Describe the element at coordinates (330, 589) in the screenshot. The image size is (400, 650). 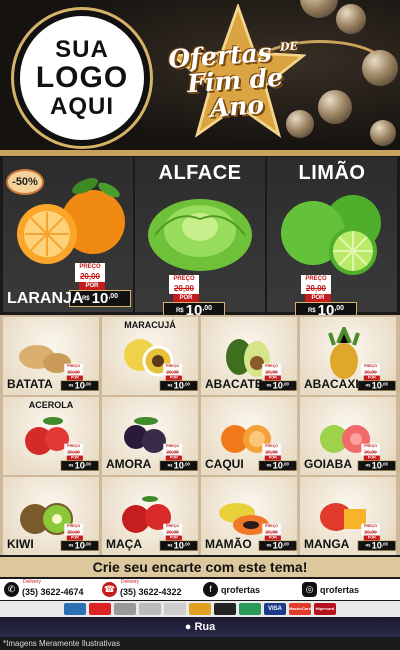
I see `contact-instagram: ◎ qrofertas` at that location.